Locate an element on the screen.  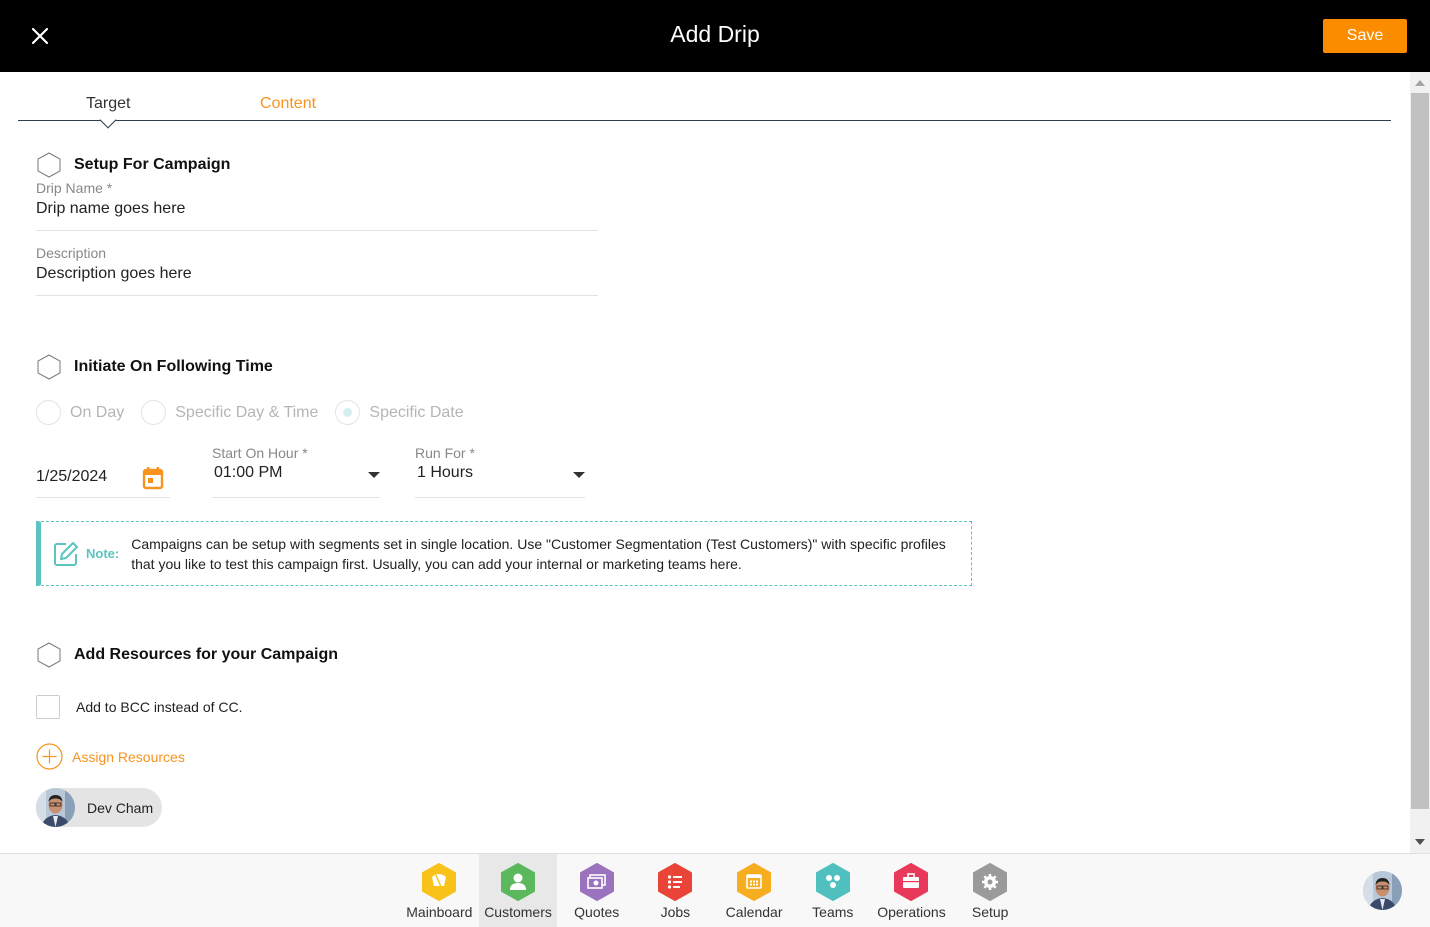
nav-item-jobs: Jobs is located at coordinates (675, 890).